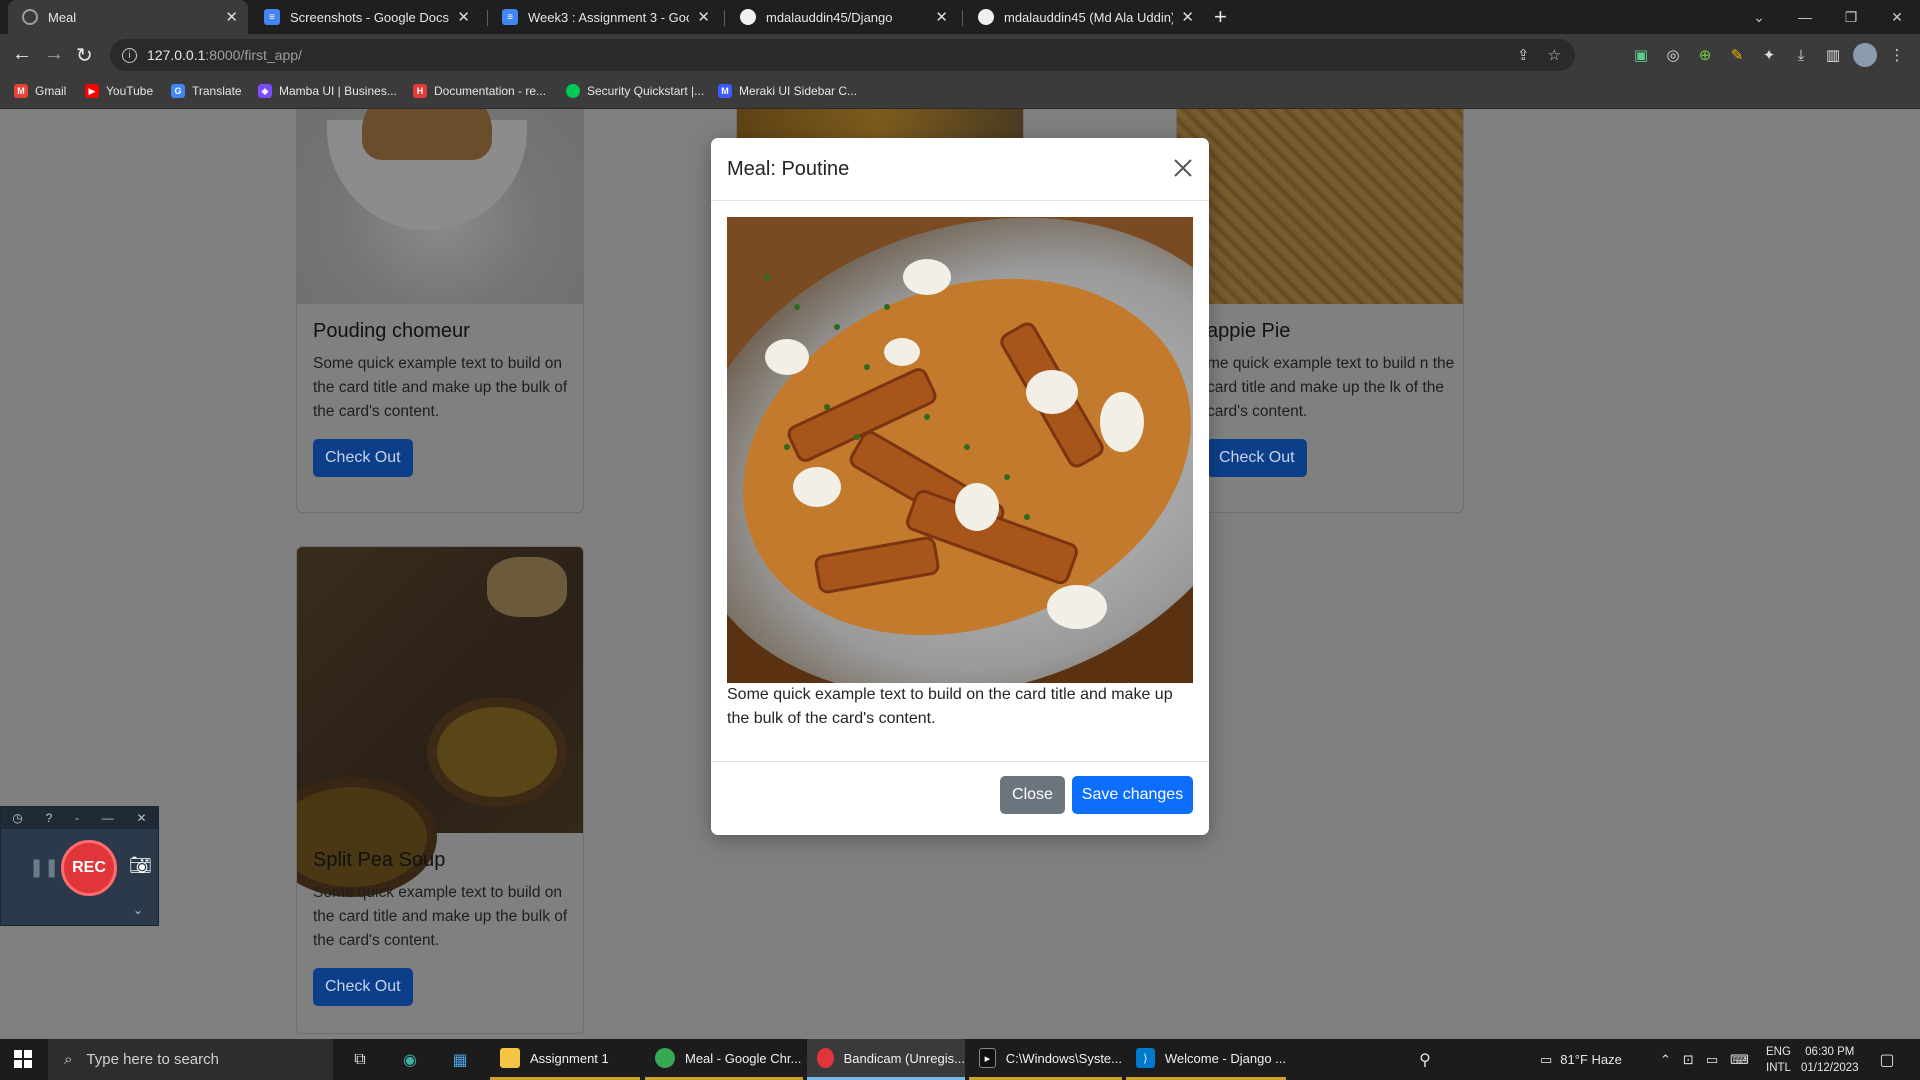 This screenshot has width=1920, height=1080. What do you see at coordinates (1641, 55) in the screenshot?
I see `extension-green-icon: ▣` at bounding box center [1641, 55].